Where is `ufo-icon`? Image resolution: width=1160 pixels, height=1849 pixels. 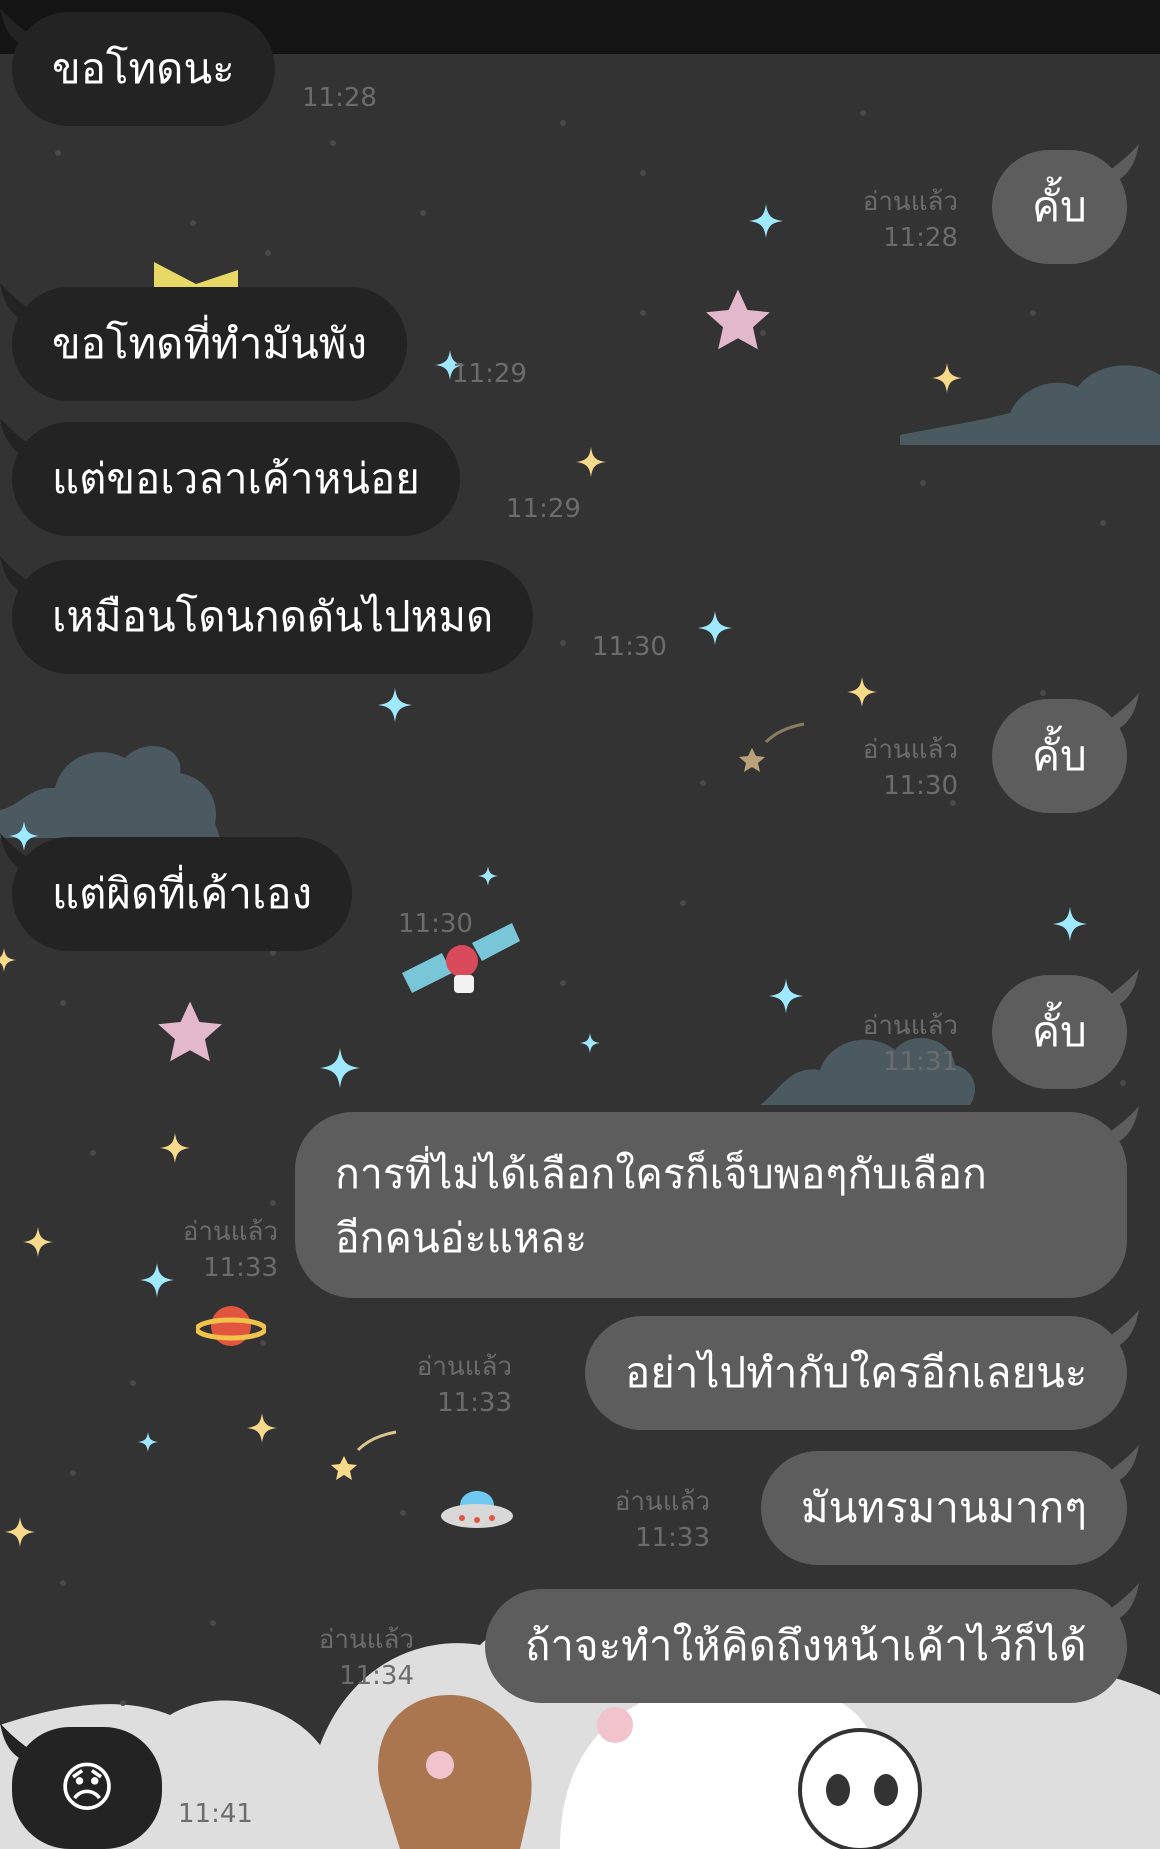 ufo-icon is located at coordinates (477, 1509).